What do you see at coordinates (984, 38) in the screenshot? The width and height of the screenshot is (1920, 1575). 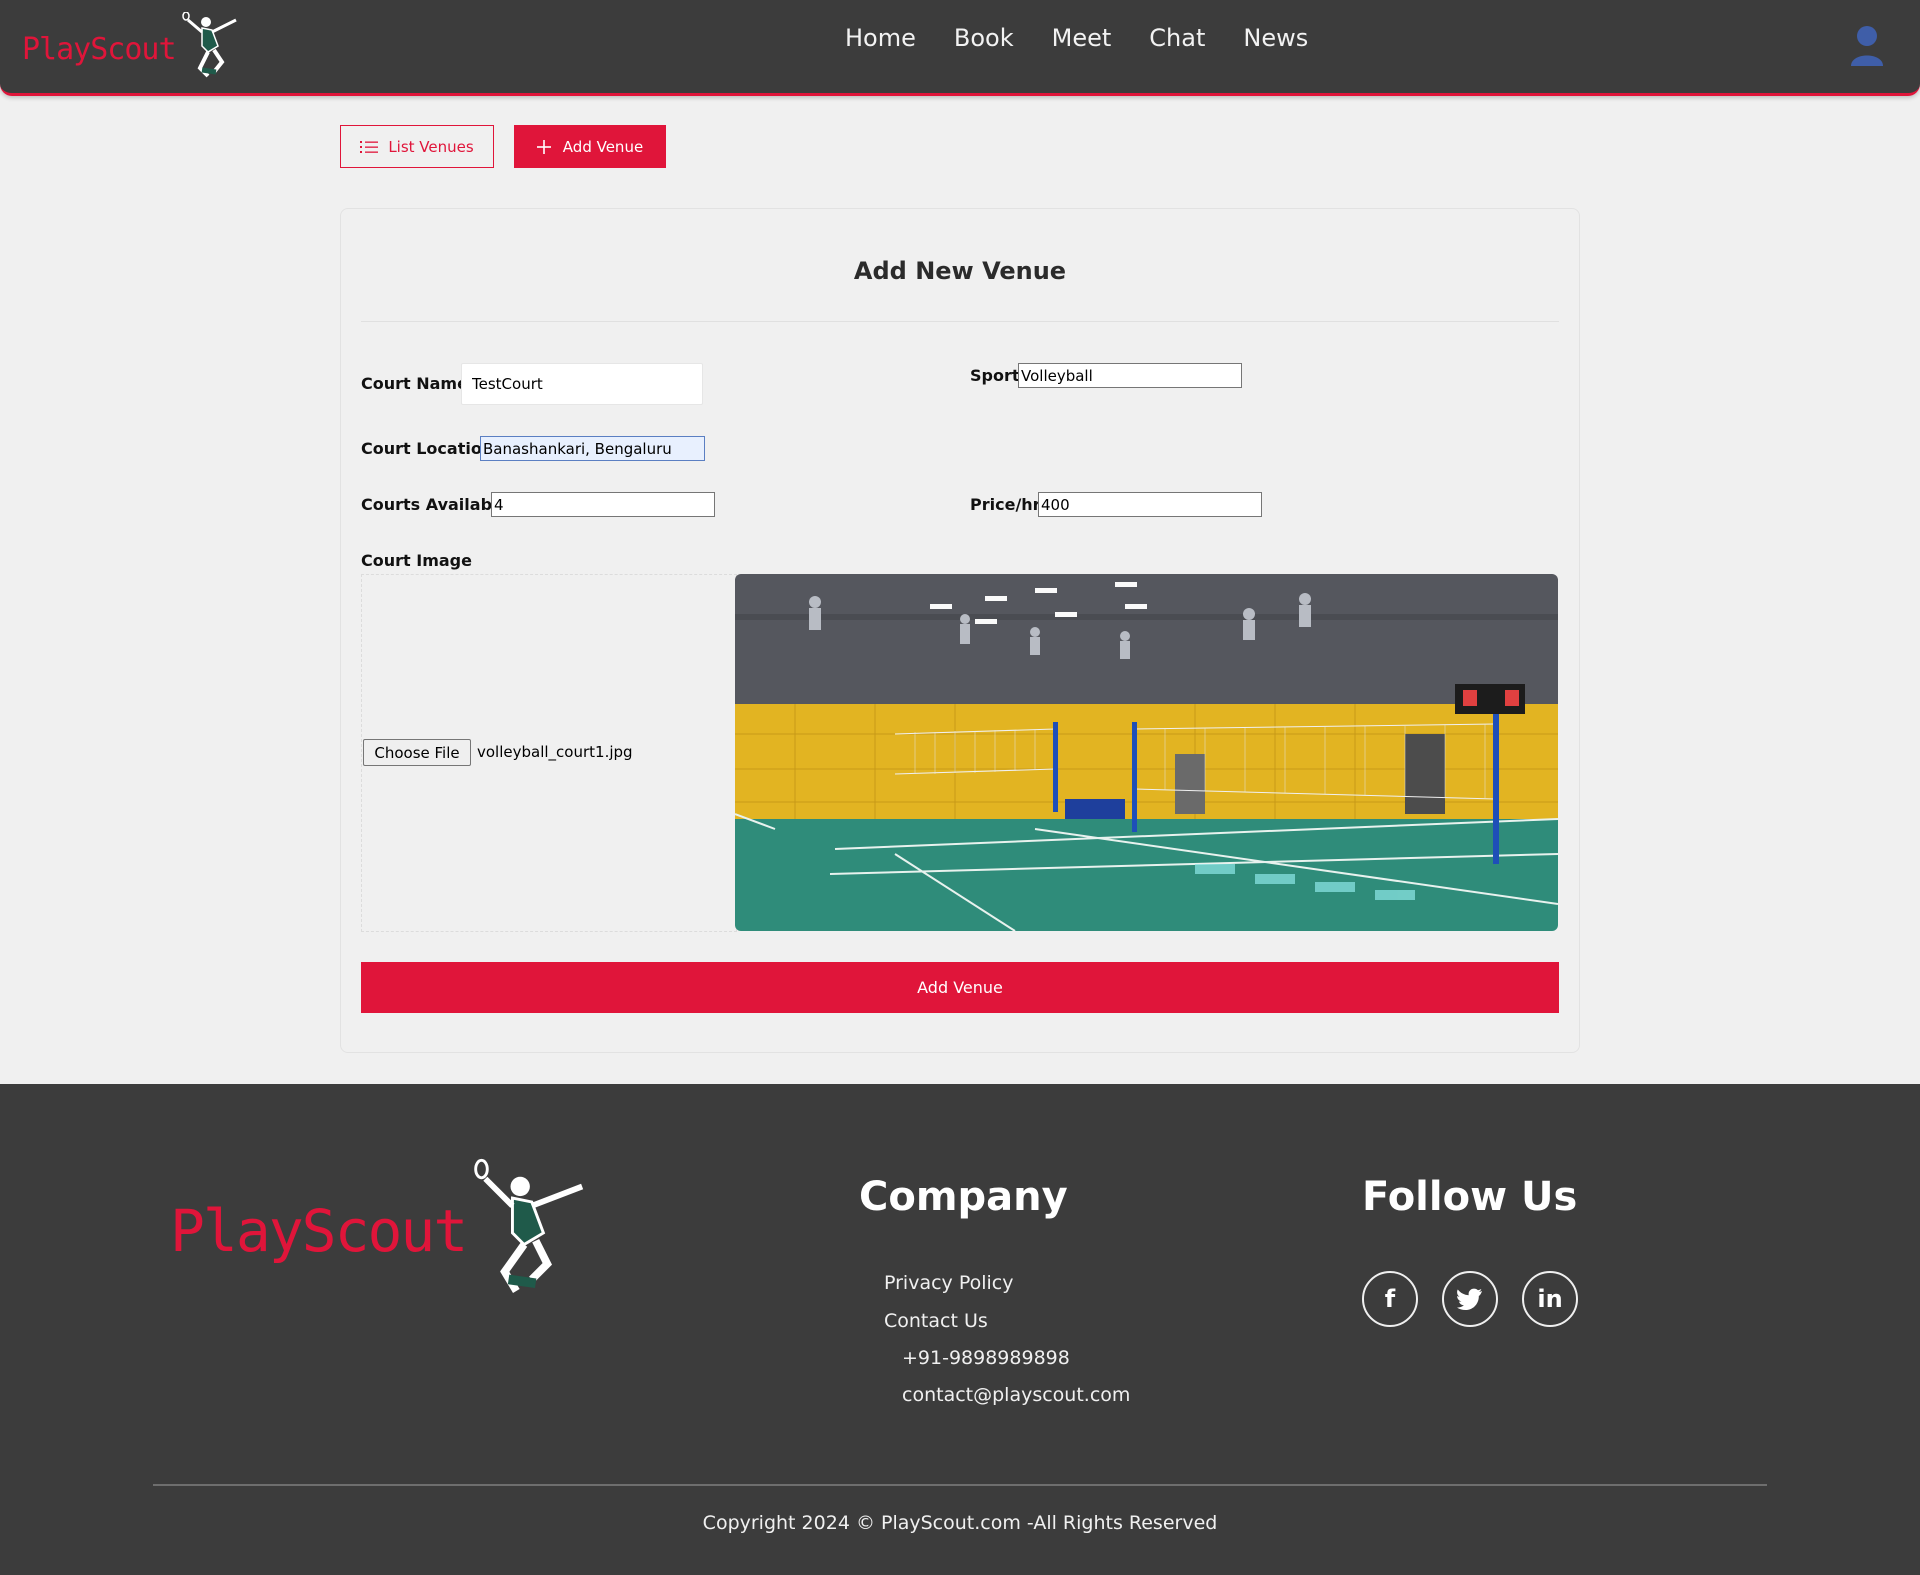 I see `nav-book: Book` at bounding box center [984, 38].